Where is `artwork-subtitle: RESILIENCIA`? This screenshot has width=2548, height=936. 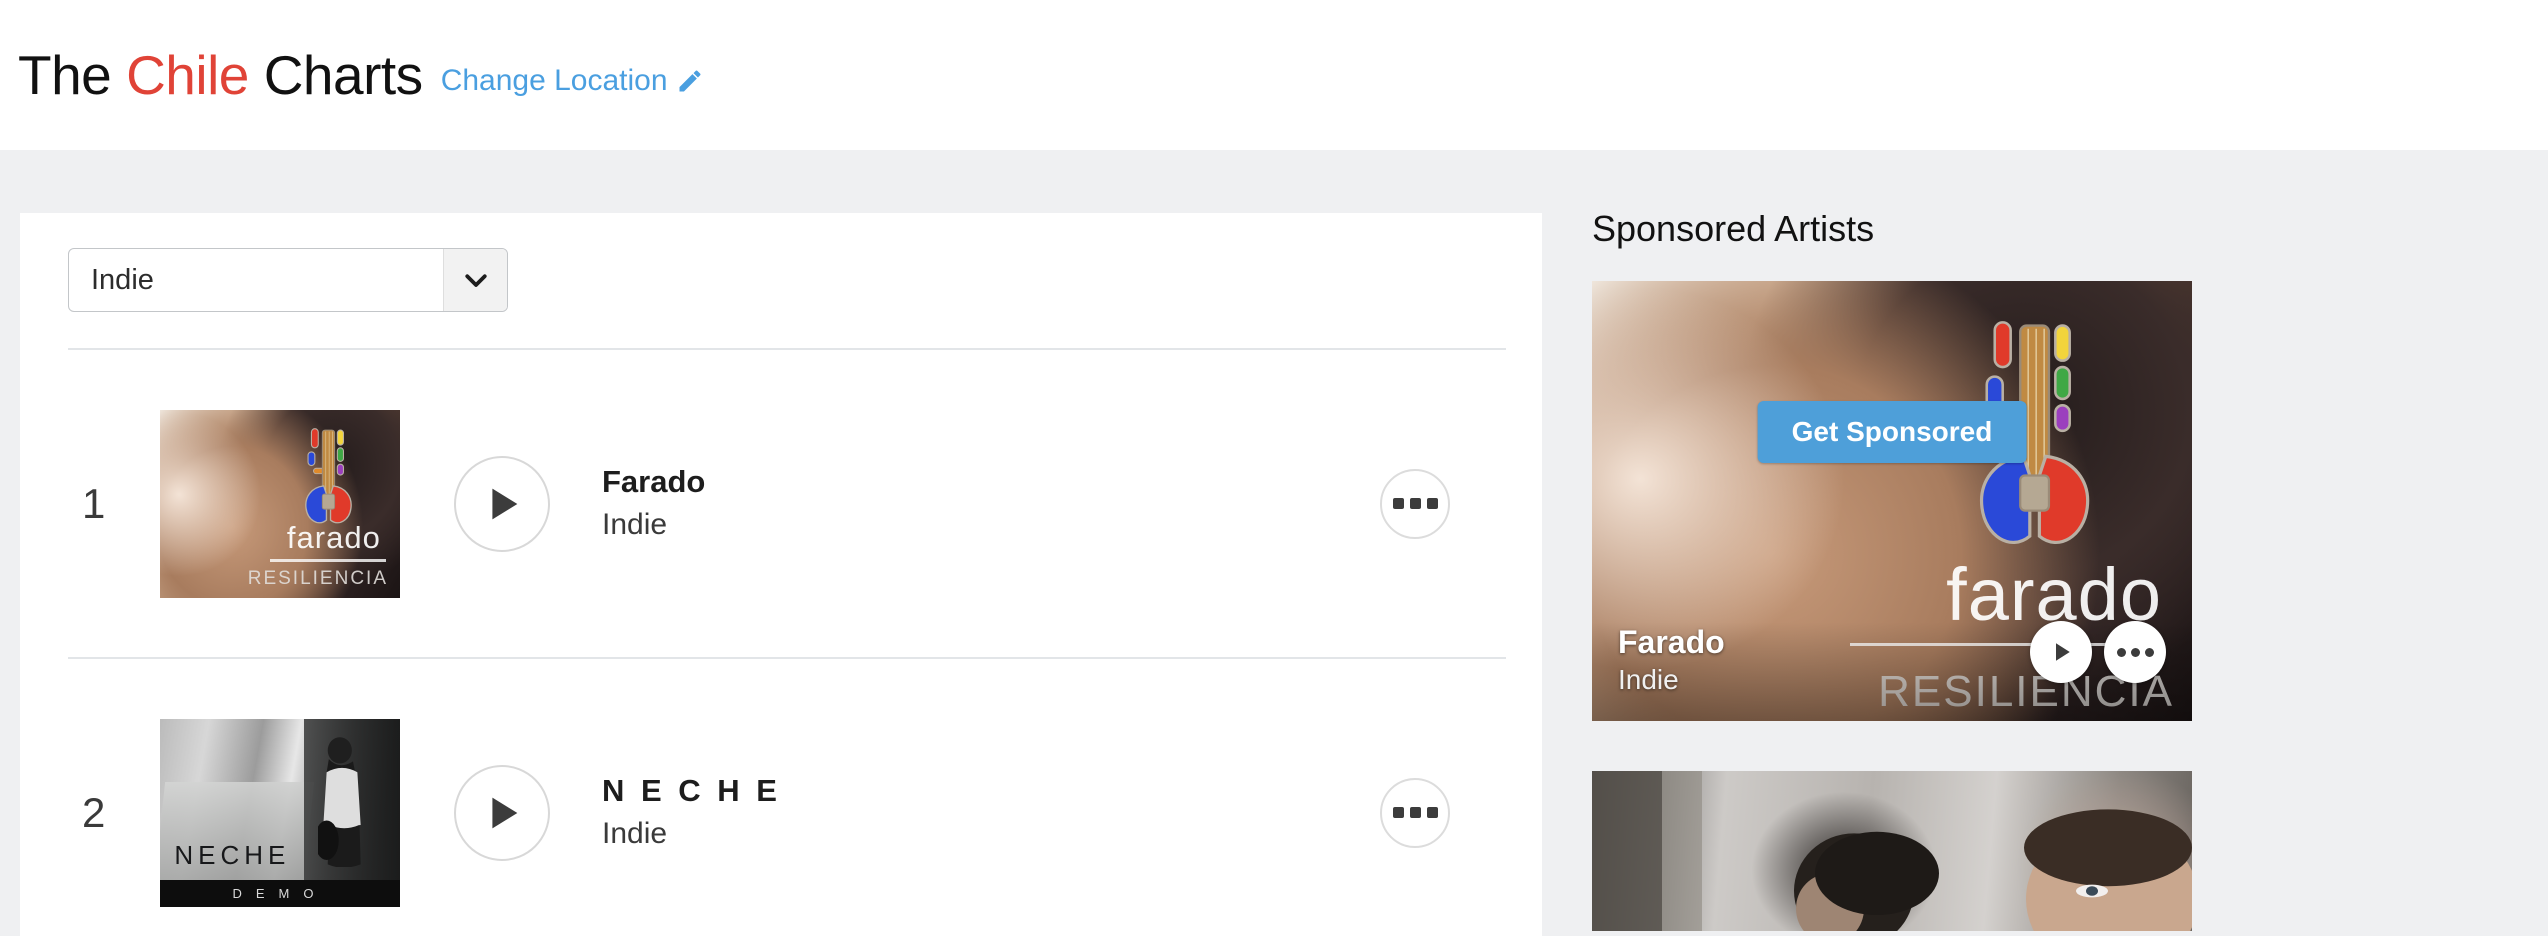 artwork-subtitle: RESILIENCIA is located at coordinates (317, 578).